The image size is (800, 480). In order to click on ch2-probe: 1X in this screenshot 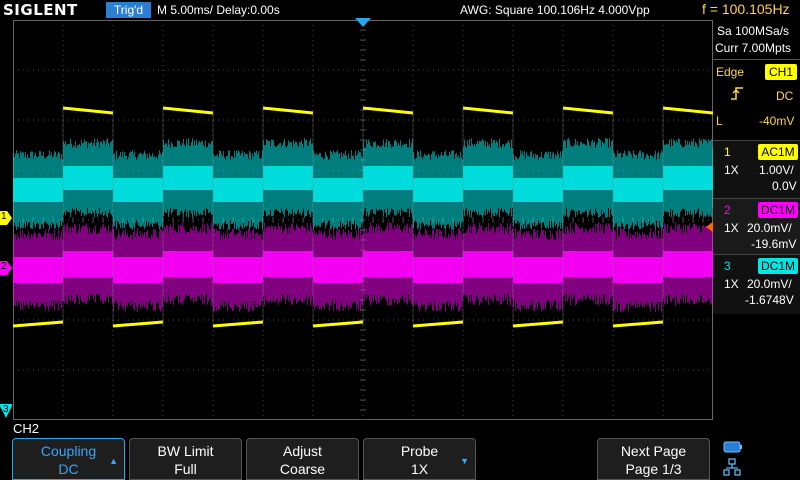, I will do `click(731, 228)`.